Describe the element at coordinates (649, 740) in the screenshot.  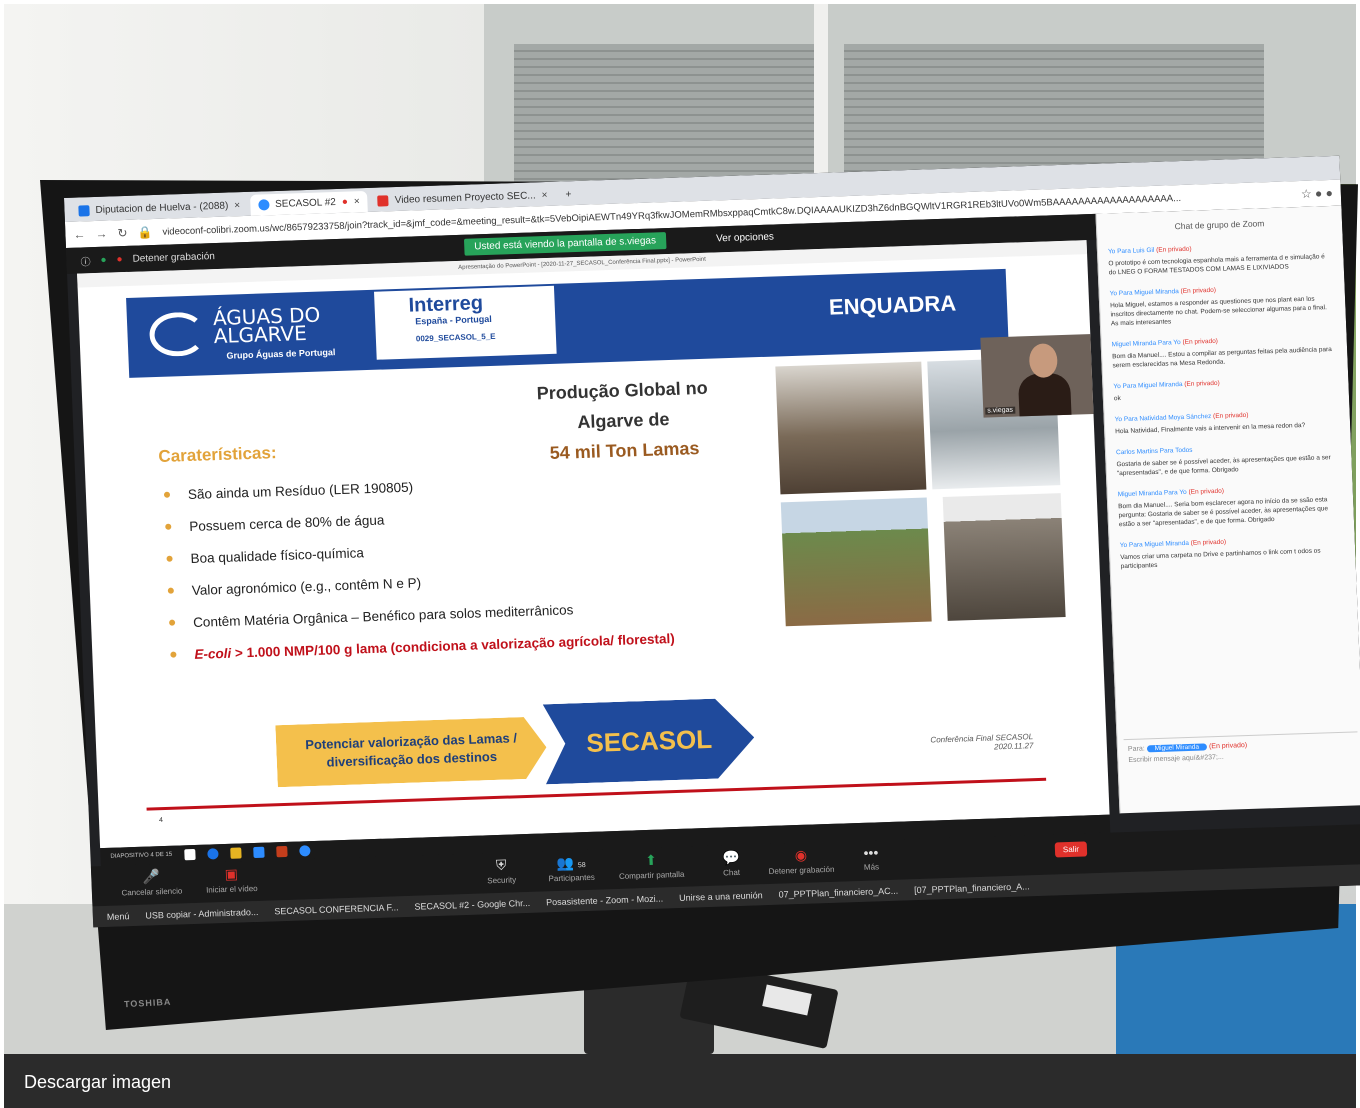
I see `secasol-arrow: SECASOL` at that location.